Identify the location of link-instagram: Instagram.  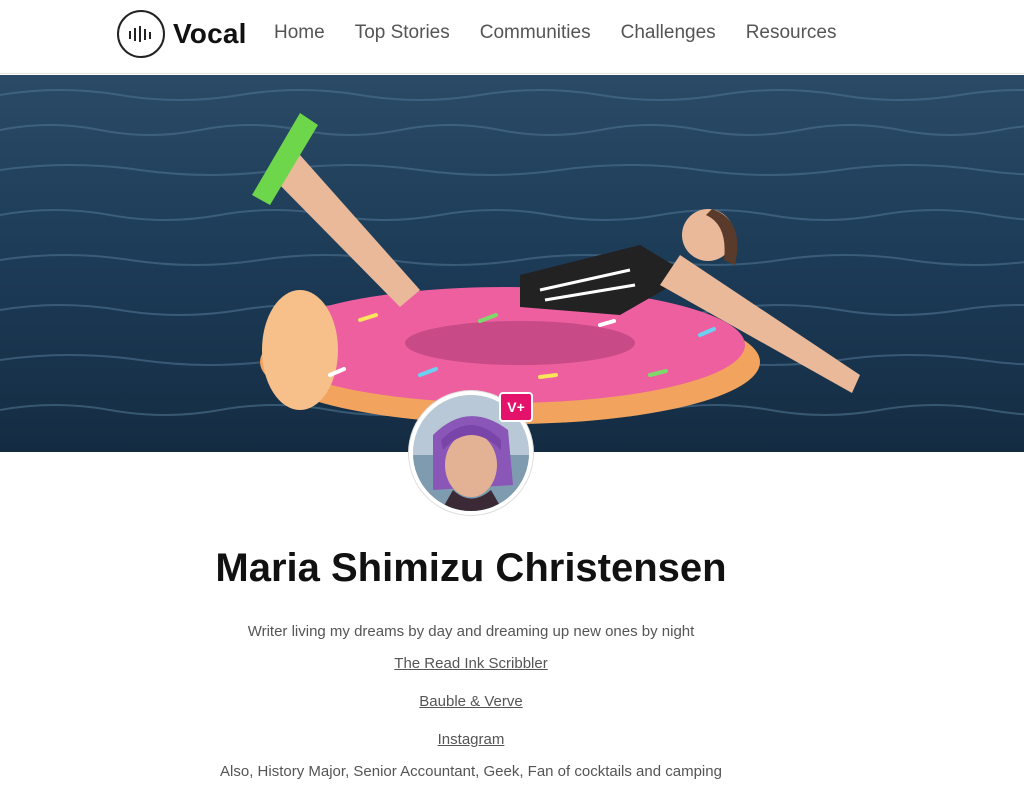
(471, 739).